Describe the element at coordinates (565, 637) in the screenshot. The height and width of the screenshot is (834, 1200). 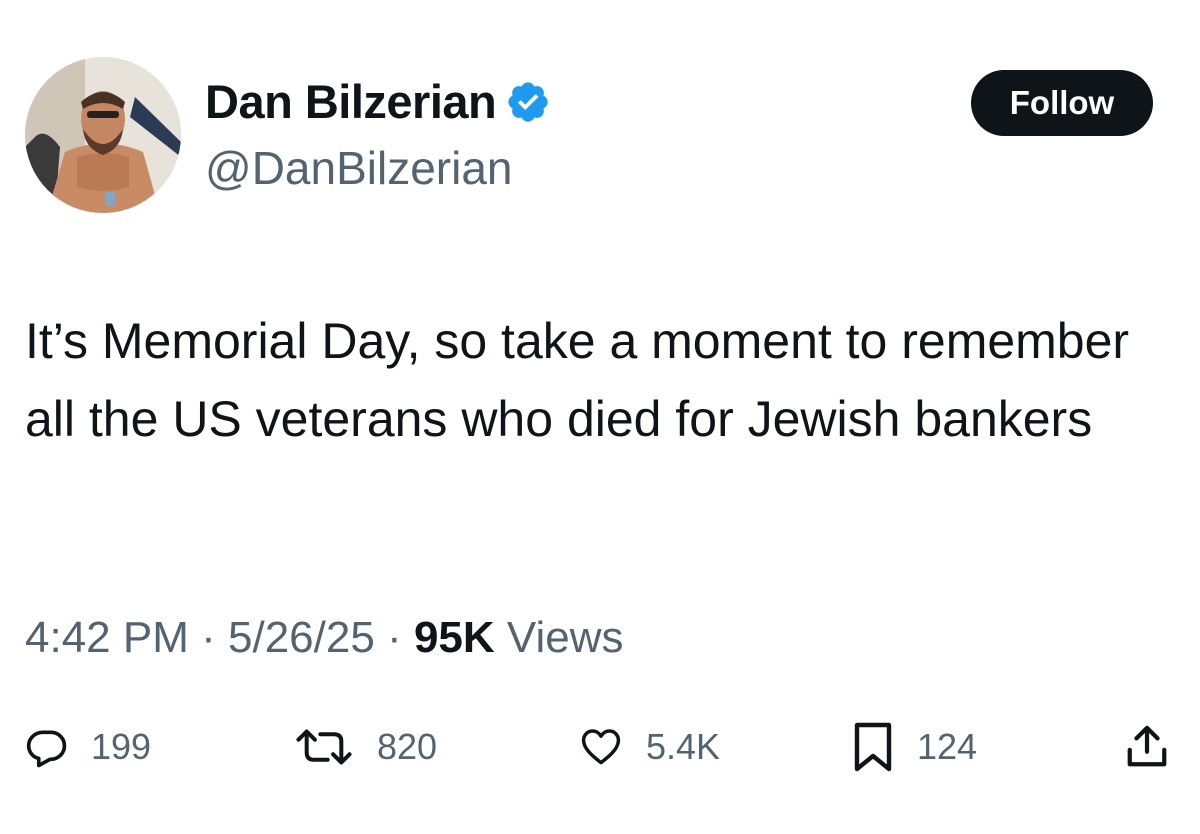
I see `views-label: Views` at that location.